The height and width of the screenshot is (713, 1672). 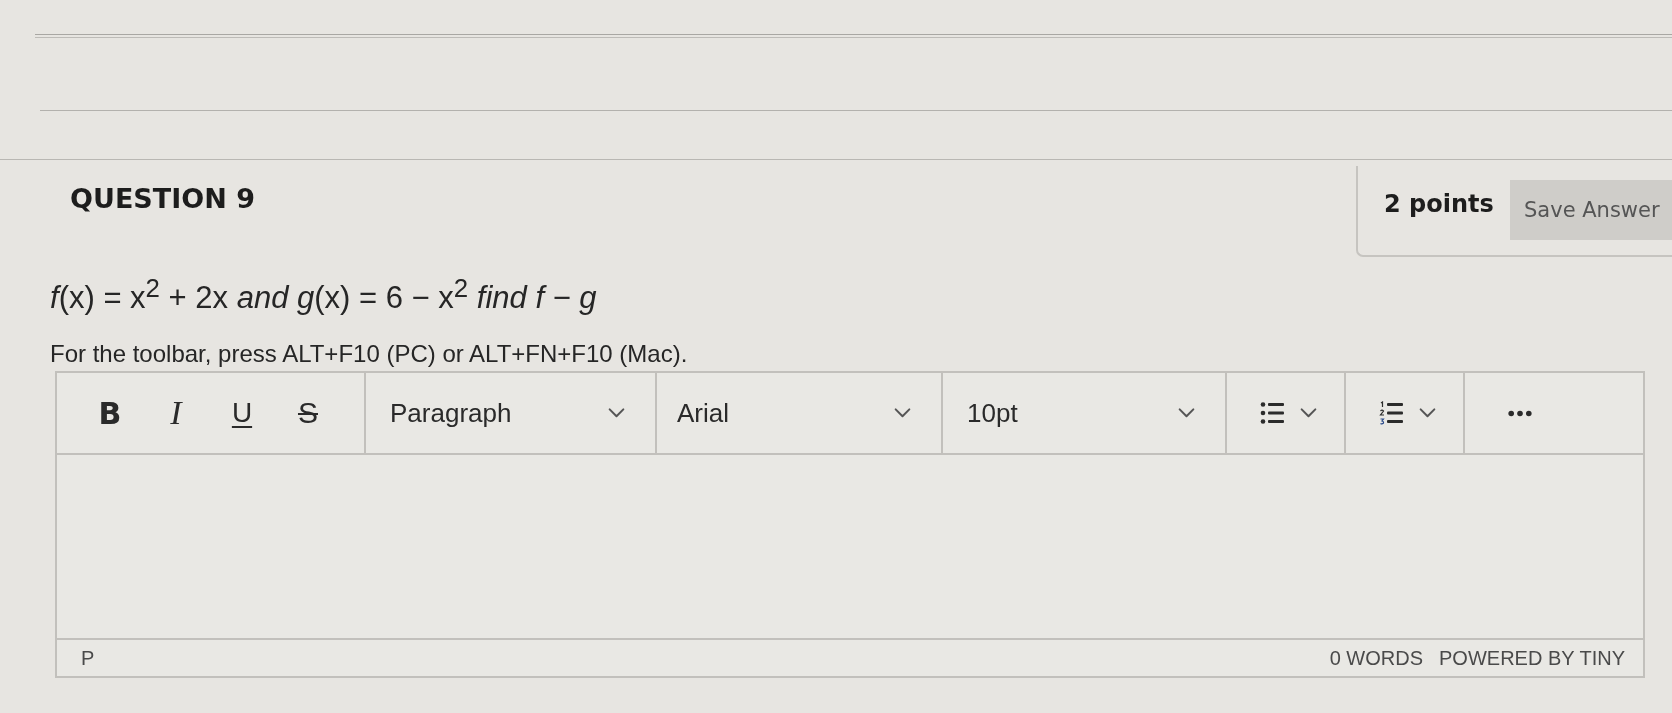 I want to click on bullet-list-icon, so click(x=1272, y=413).